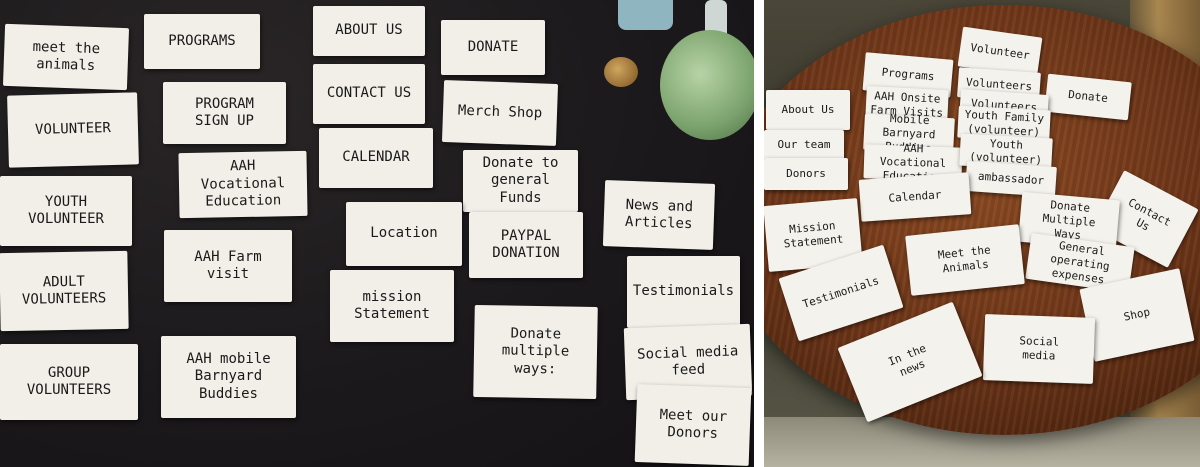 The height and width of the screenshot is (467, 1200). Describe the element at coordinates (500, 113) in the screenshot. I see `card-merch-shop: Merch Shop` at that location.